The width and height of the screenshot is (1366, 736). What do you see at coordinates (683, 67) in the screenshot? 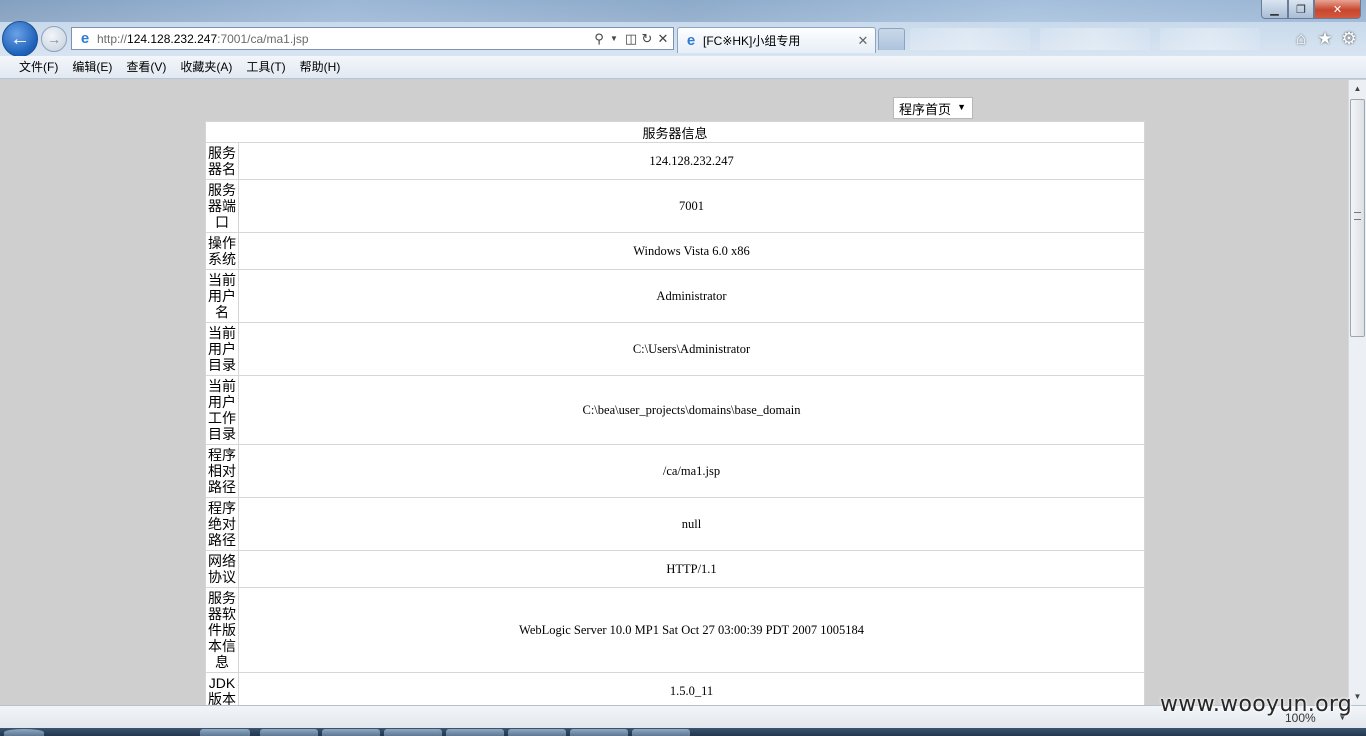
I see `menu-bar: 文件(F) 编辑(E) 查看(V) 收藏夹(A) 工具(T) 帮助(H)` at bounding box center [683, 67].